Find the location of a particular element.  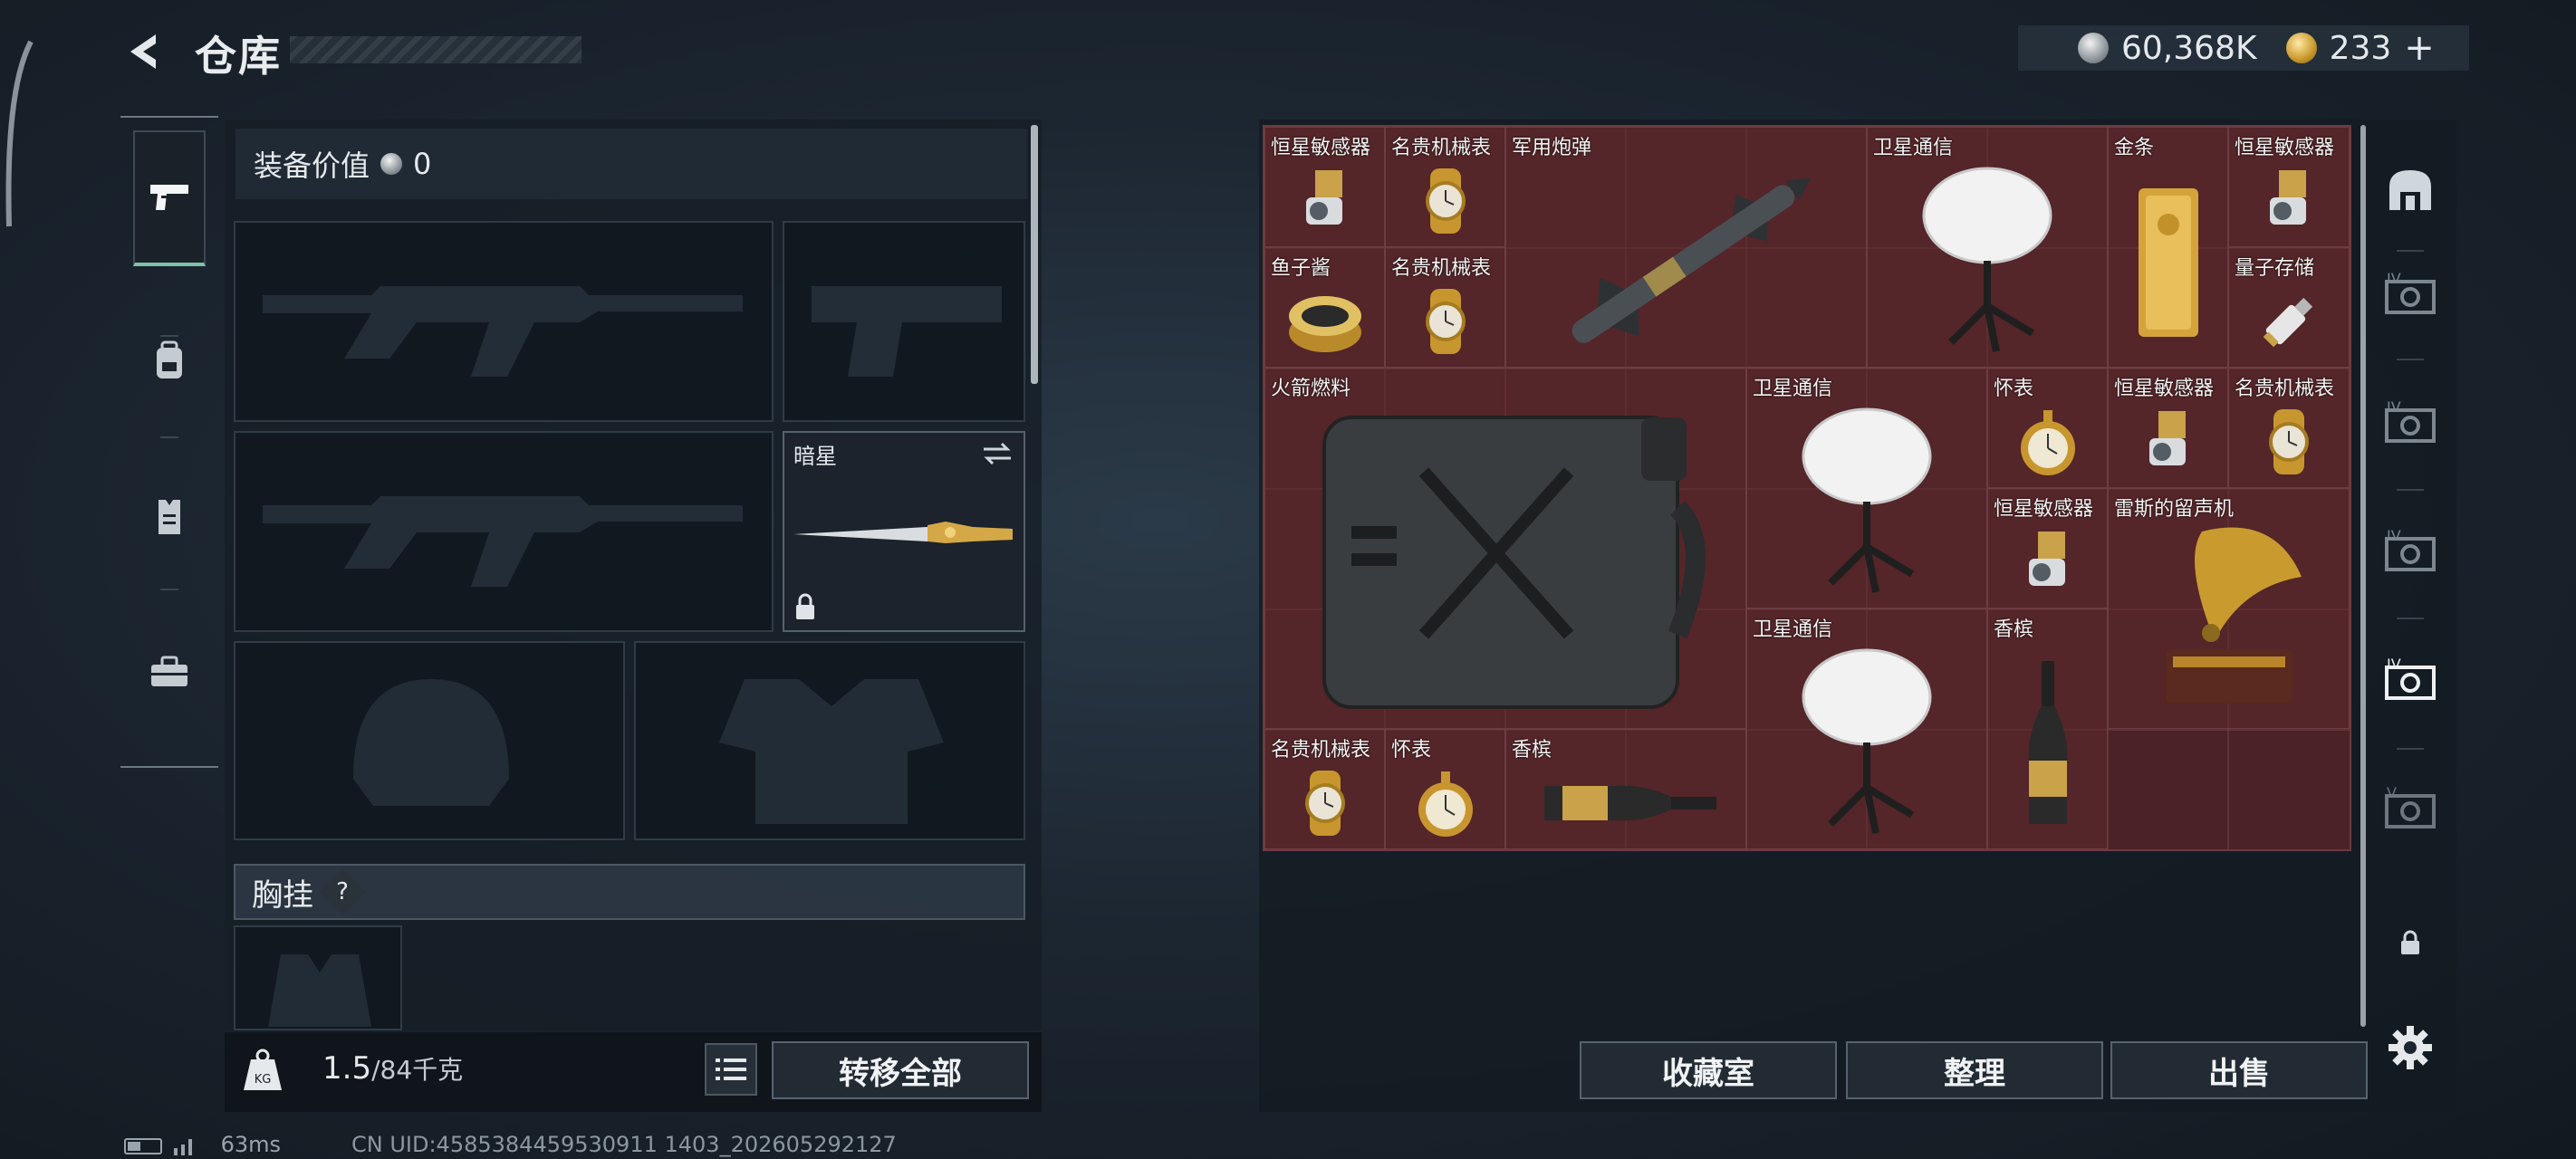

sidebar-tab-crate-3: IV is located at coordinates (2410, 553).